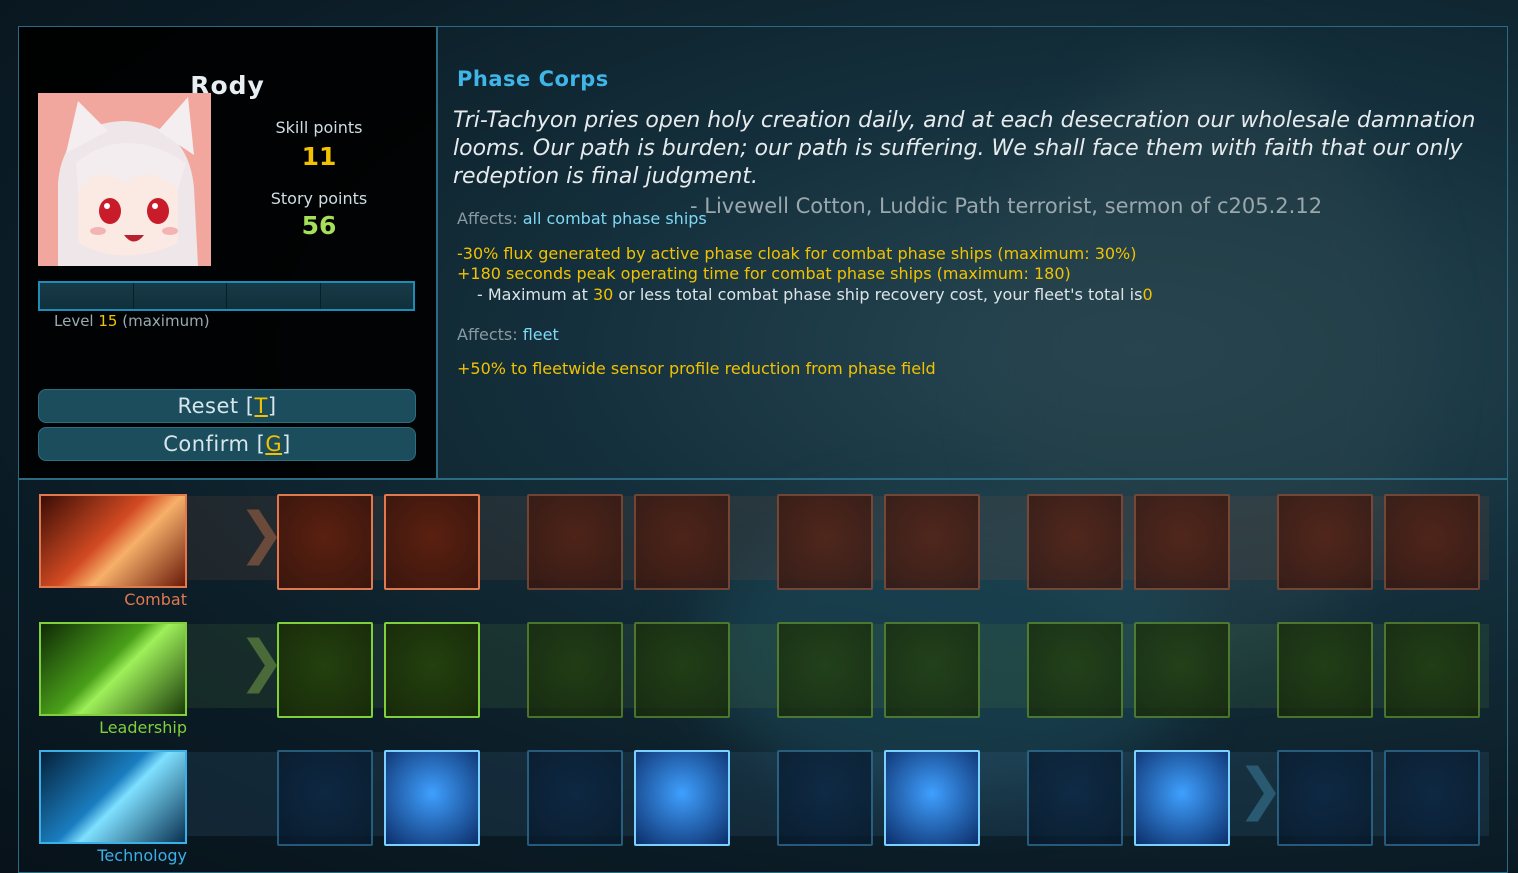  What do you see at coordinates (74, 321) in the screenshot?
I see `level-label: Level` at bounding box center [74, 321].